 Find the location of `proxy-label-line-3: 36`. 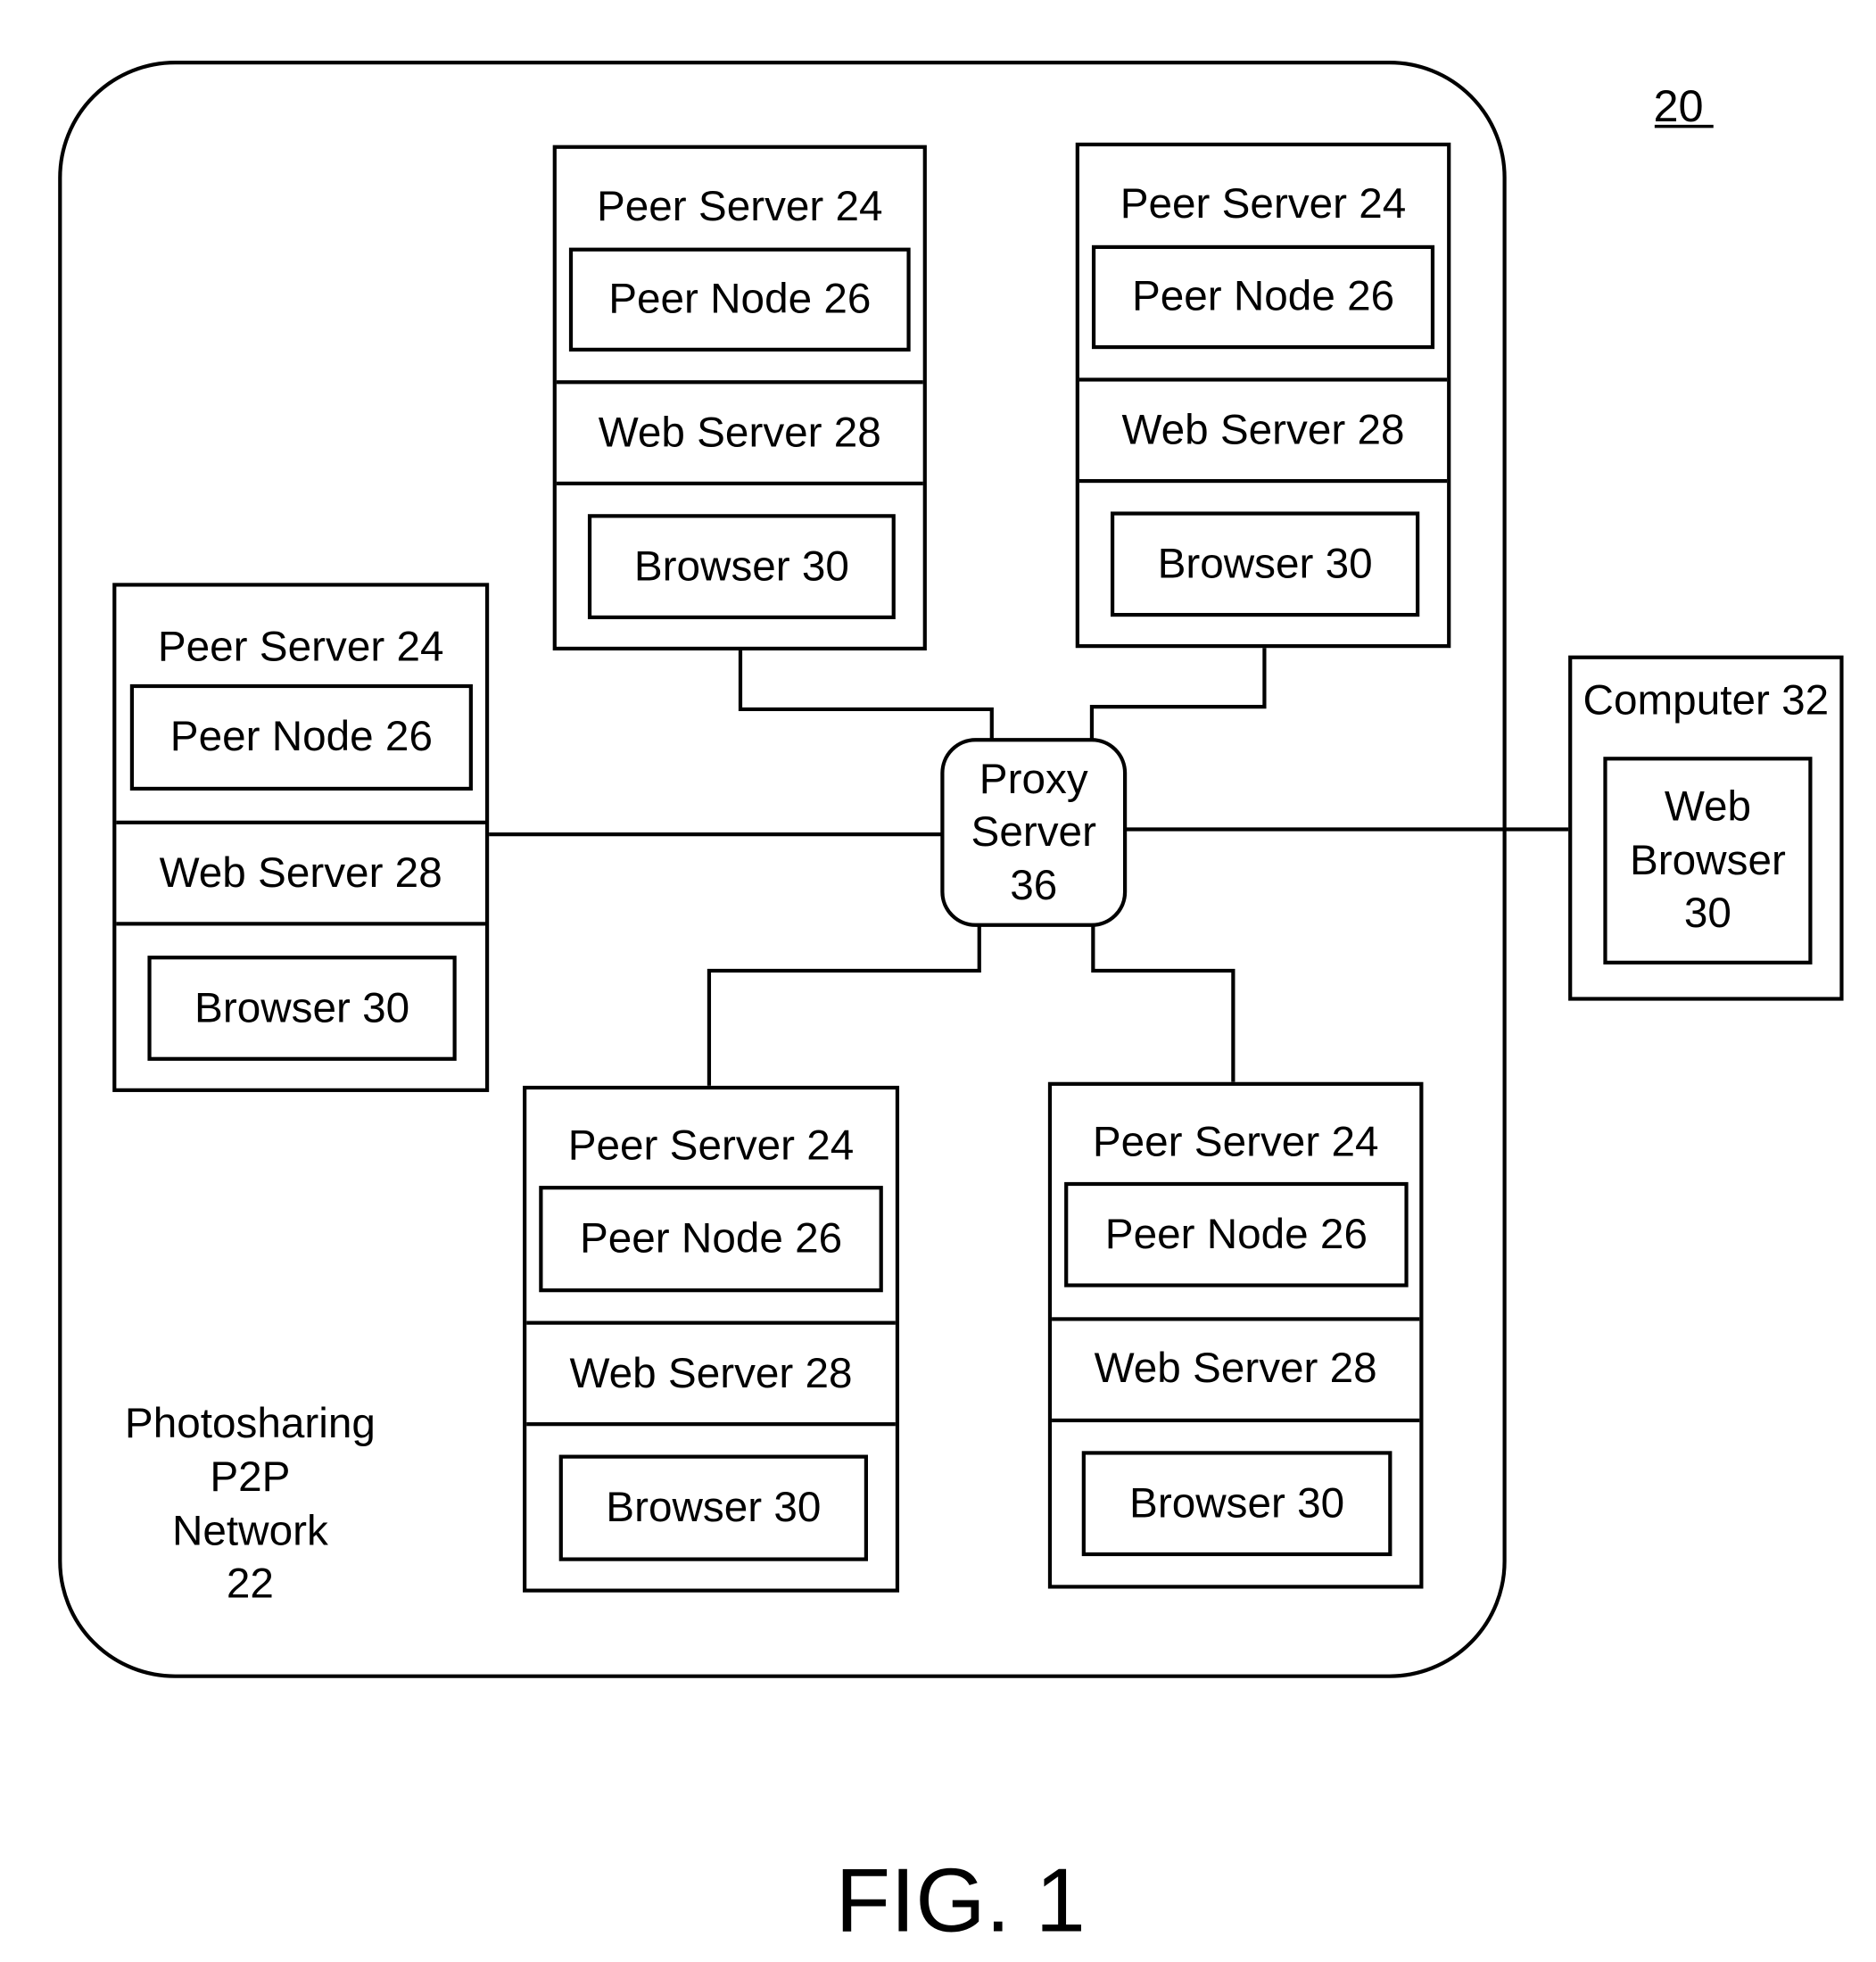

proxy-label-line-3: 36 is located at coordinates (1034, 885).